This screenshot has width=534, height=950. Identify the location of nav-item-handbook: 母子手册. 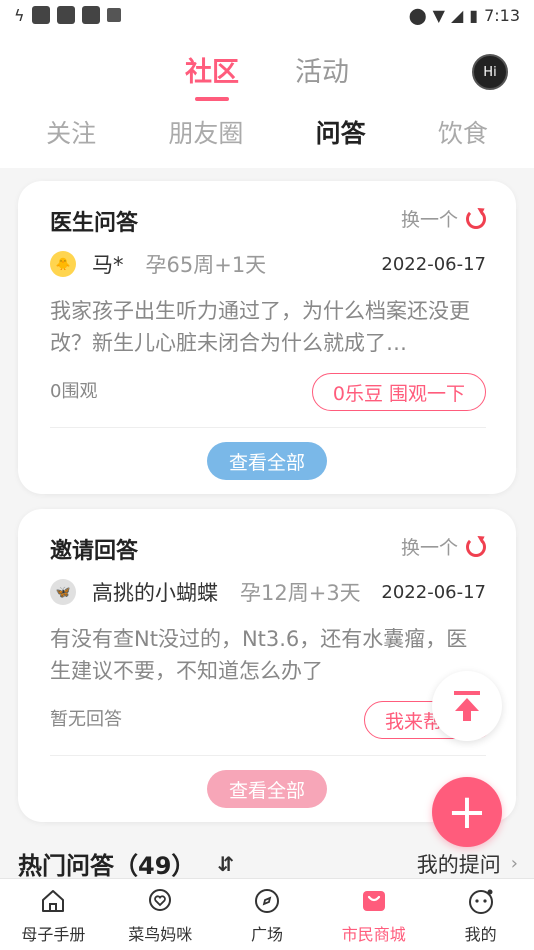
(53, 914).